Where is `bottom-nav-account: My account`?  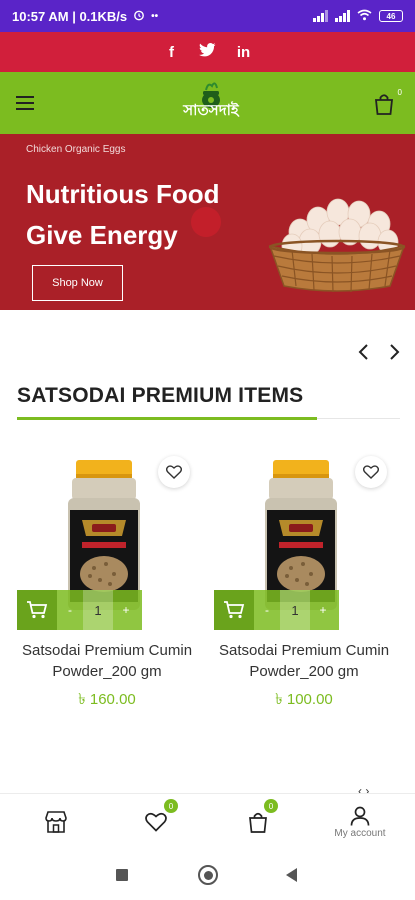
bottom-nav-account: My account is located at coordinates (360, 822).